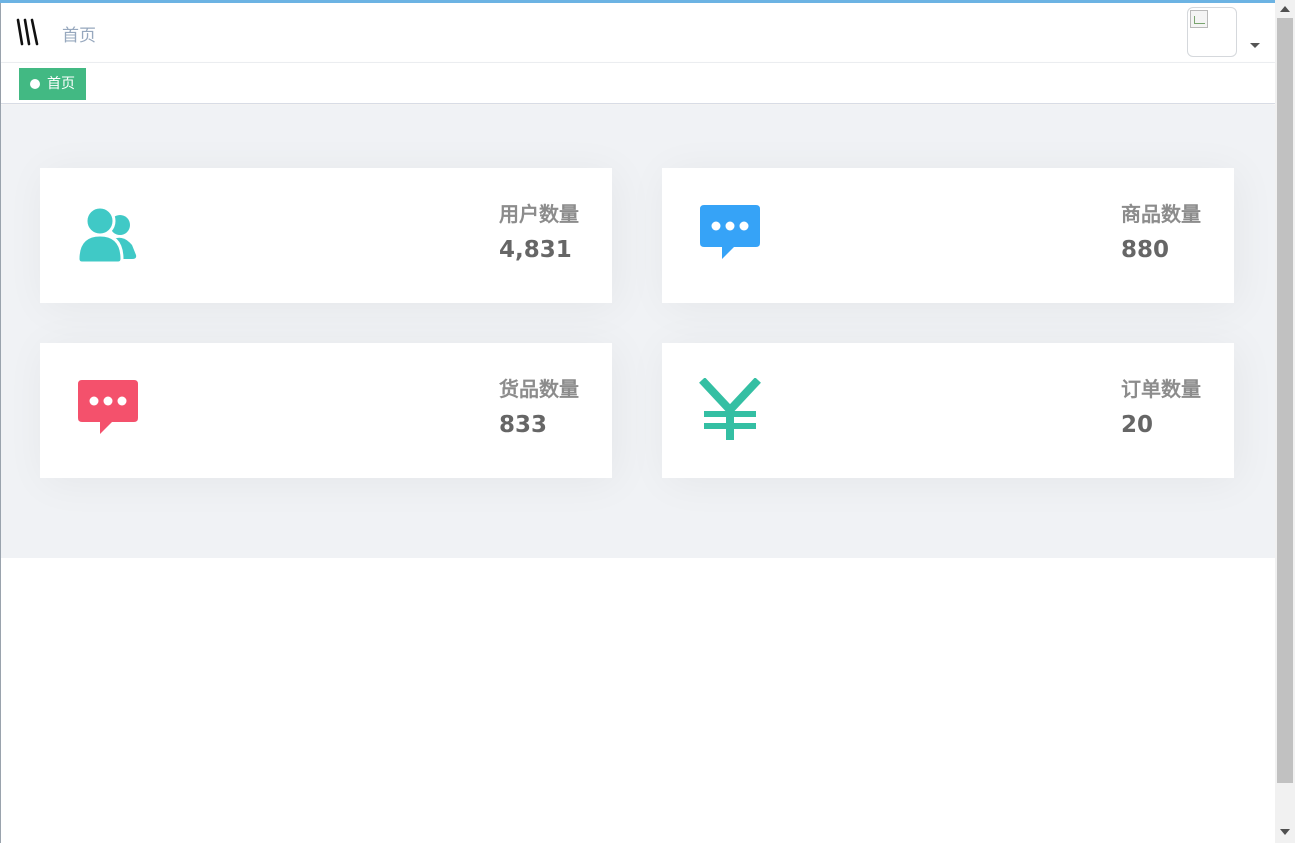 Image resolution: width=1295 pixels, height=843 pixels. Describe the element at coordinates (1161, 389) in the screenshot. I see `card-label: 订单数量` at that location.